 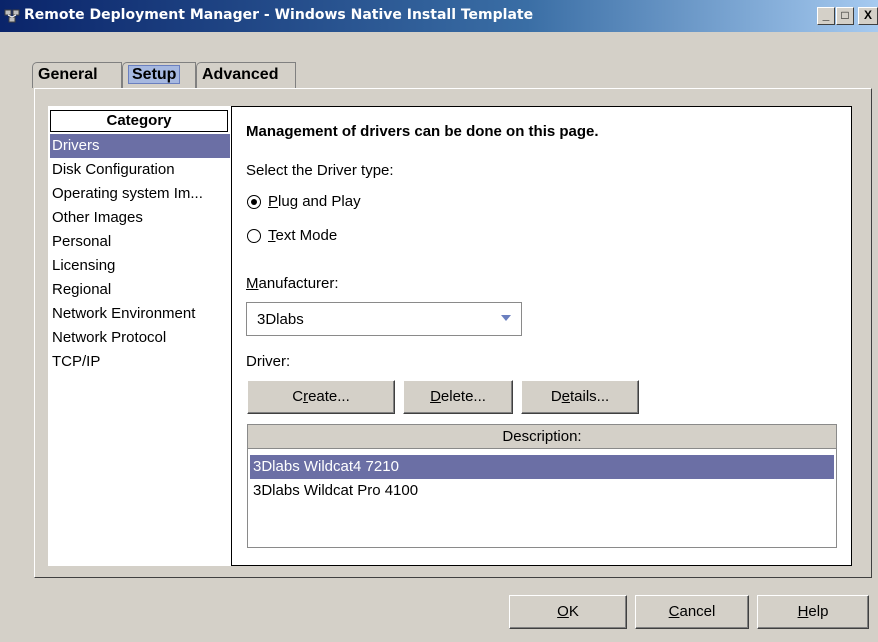 What do you see at coordinates (384, 319) in the screenshot?
I see `manufacturer-dropdown: 3Dlabs` at bounding box center [384, 319].